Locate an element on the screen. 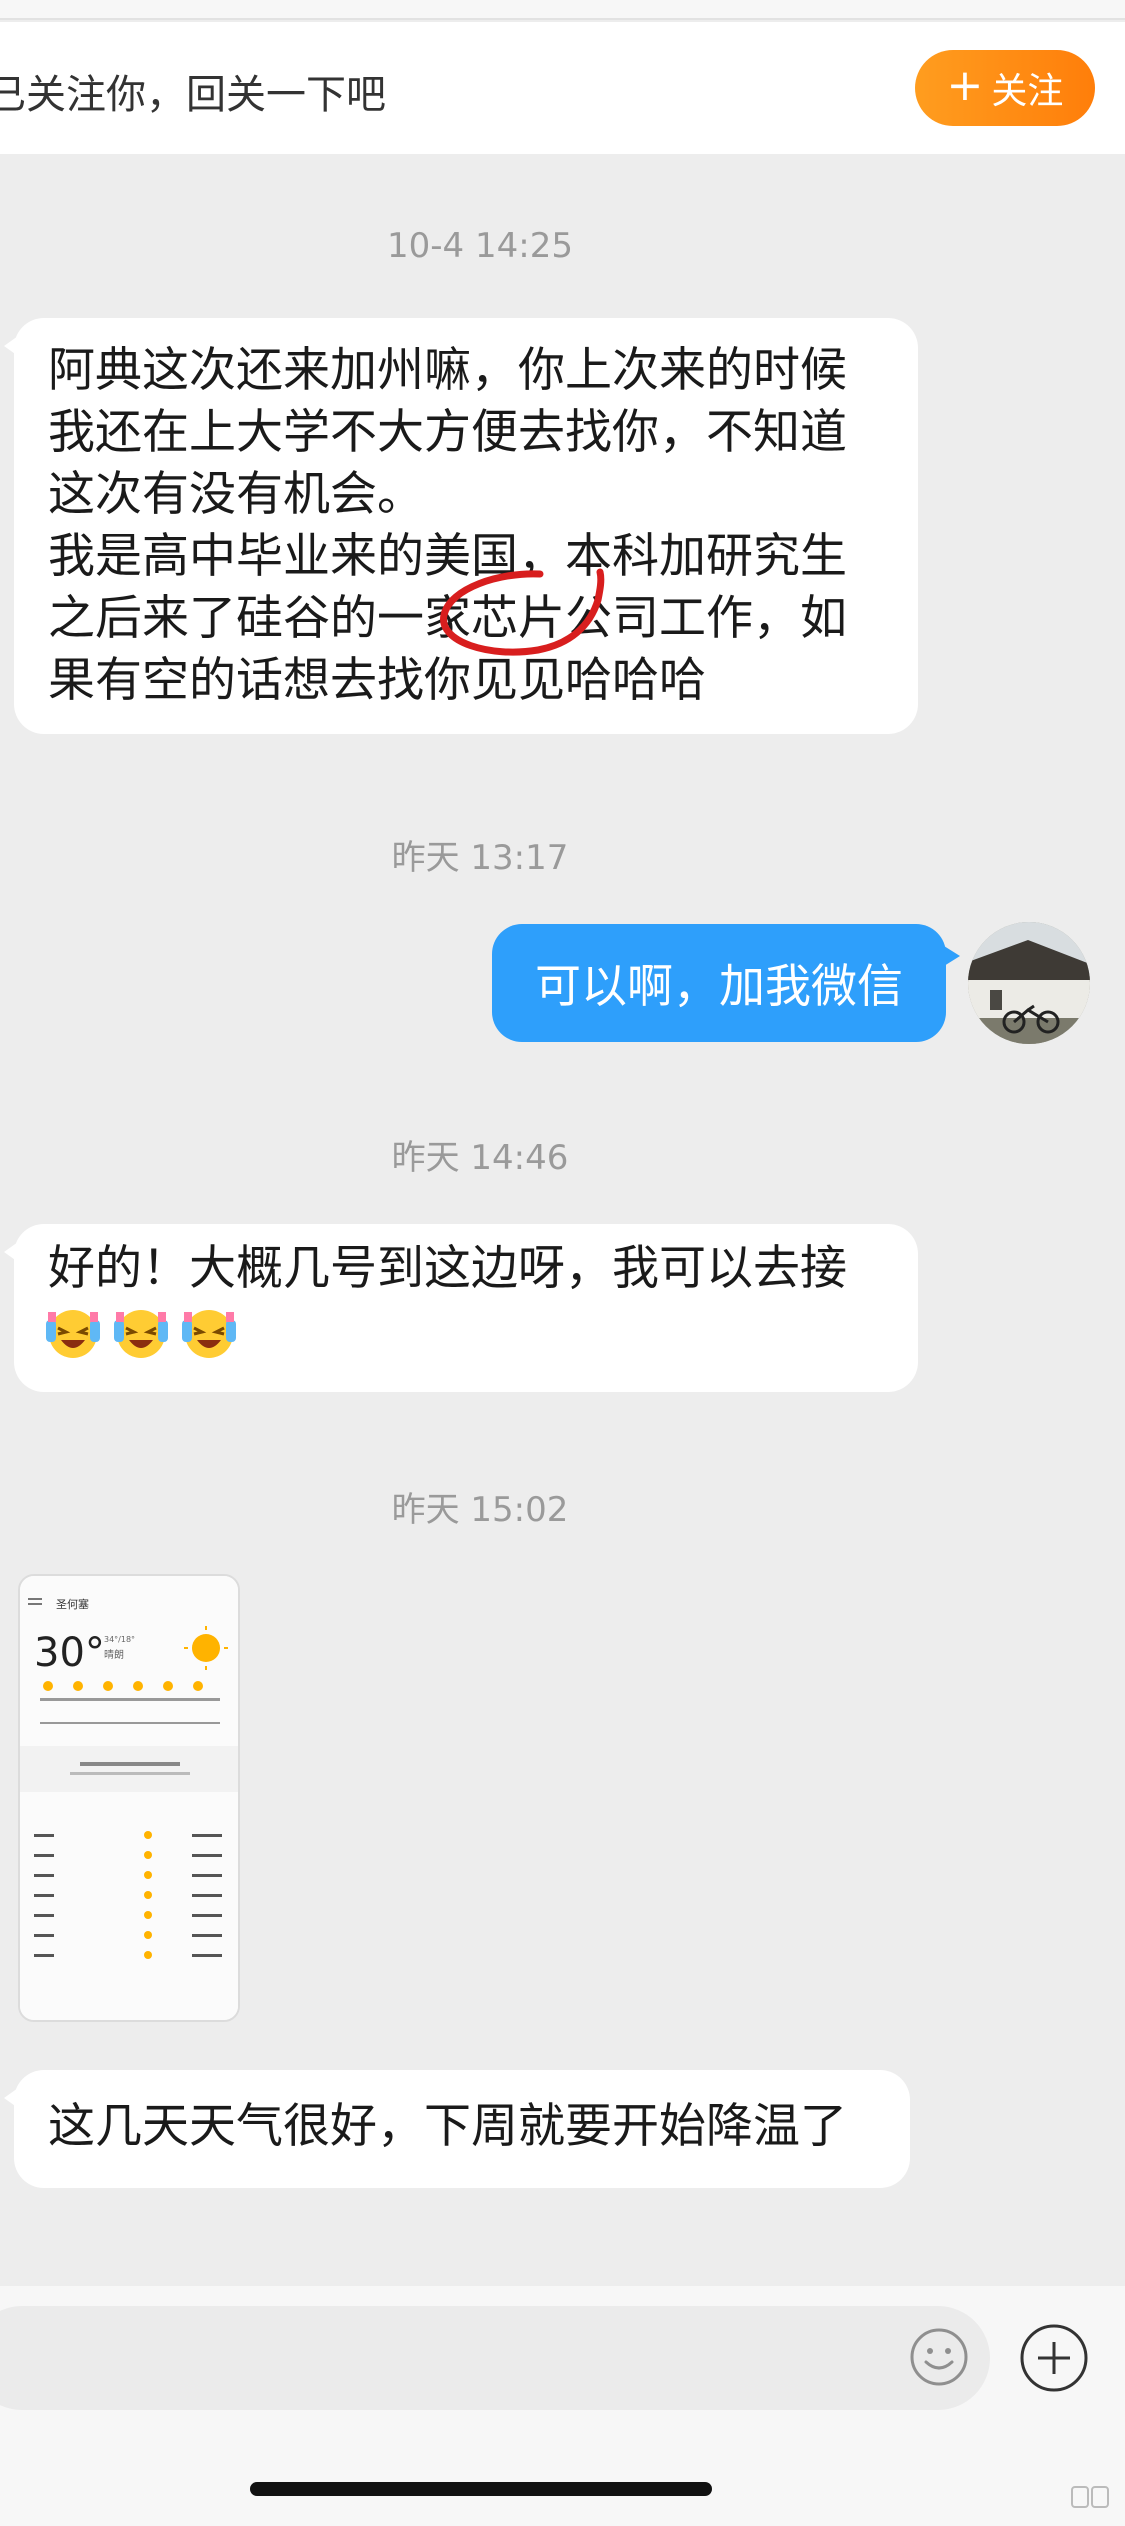 Image resolution: width=1125 pixels, height=2526 pixels. input-bar is located at coordinates (562, 2406).